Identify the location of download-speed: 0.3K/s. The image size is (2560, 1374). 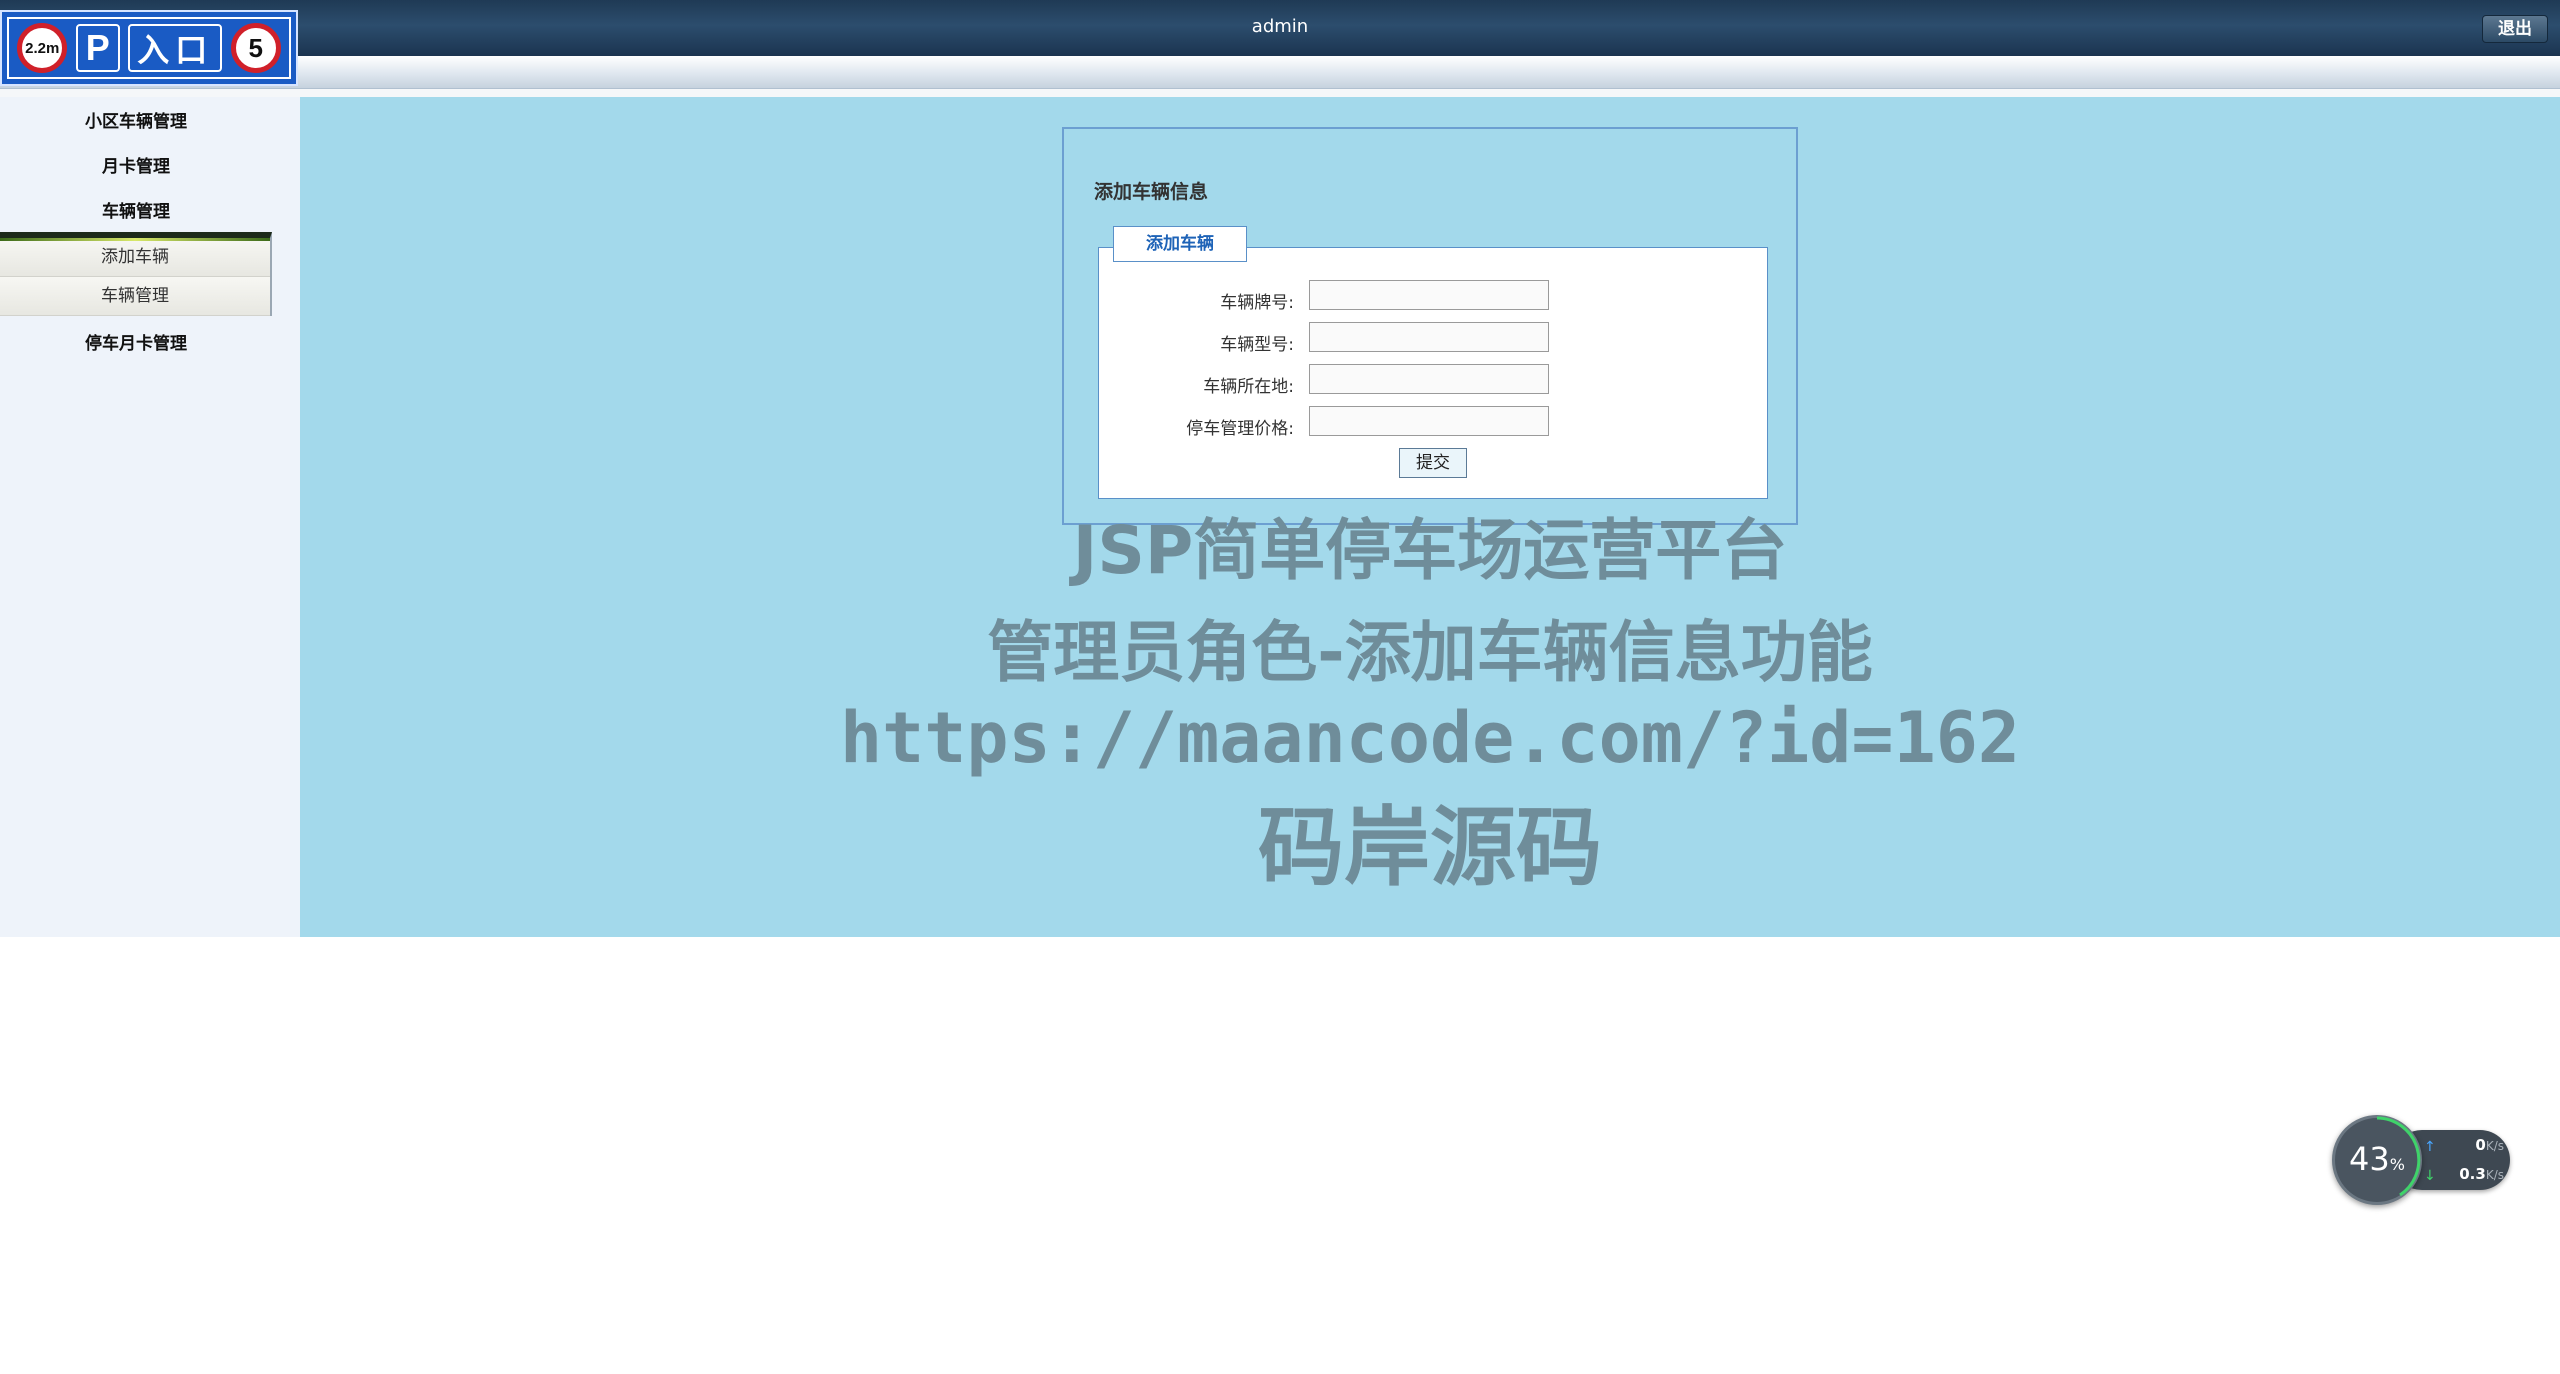
(2469, 1174).